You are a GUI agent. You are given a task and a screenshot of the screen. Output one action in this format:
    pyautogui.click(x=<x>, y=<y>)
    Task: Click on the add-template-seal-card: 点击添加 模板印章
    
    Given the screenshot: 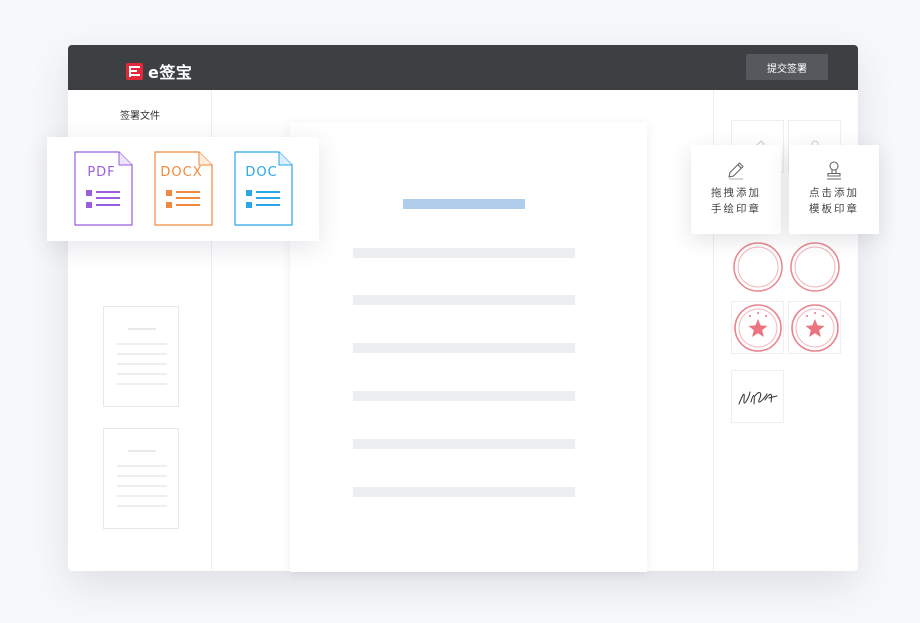 What is the action you would take?
    pyautogui.click(x=834, y=189)
    